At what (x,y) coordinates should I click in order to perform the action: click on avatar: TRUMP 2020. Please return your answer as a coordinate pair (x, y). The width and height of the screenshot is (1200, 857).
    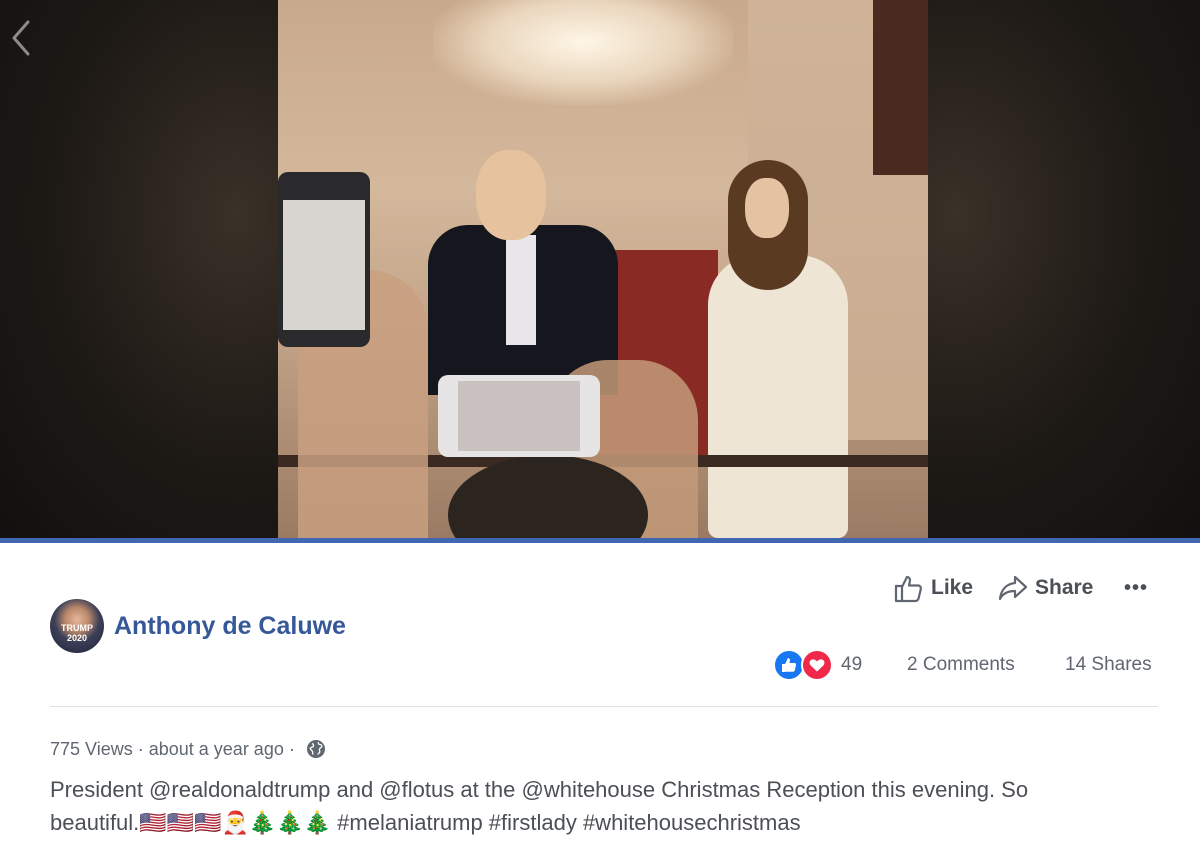
    Looking at the image, I should click on (77, 626).